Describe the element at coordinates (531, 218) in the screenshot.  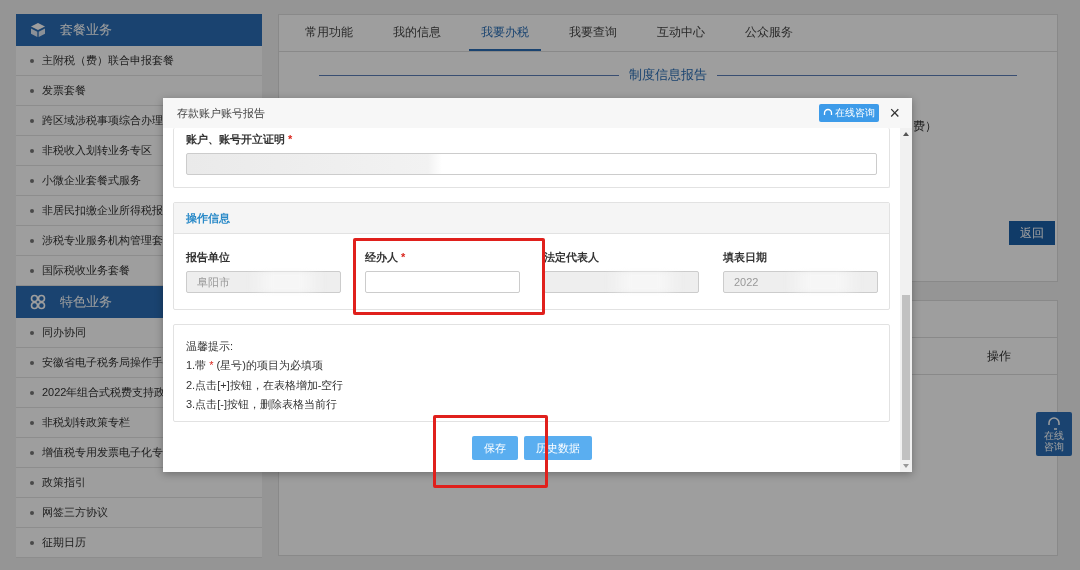
I see `section-title: 操作信息` at that location.